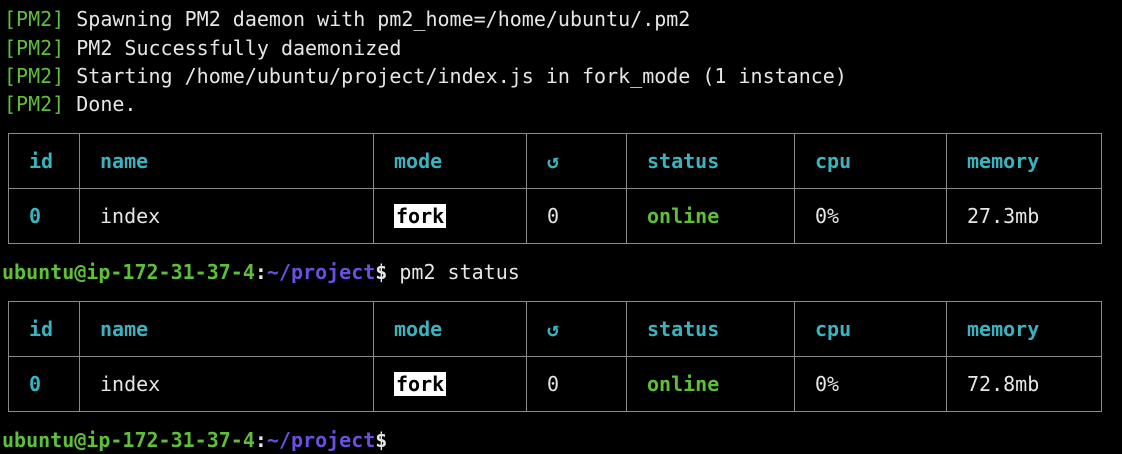 Image resolution: width=1122 pixels, height=454 pixels. I want to click on log-text: PM2 Successfully daemonized, so click(233, 48).